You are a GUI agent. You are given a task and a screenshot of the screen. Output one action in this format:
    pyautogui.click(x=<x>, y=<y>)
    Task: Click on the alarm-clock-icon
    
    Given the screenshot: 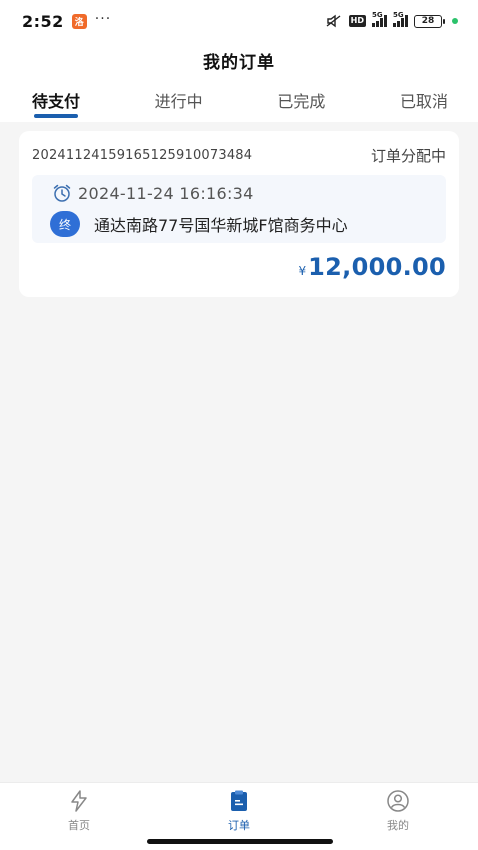 What is the action you would take?
    pyautogui.click(x=62, y=193)
    